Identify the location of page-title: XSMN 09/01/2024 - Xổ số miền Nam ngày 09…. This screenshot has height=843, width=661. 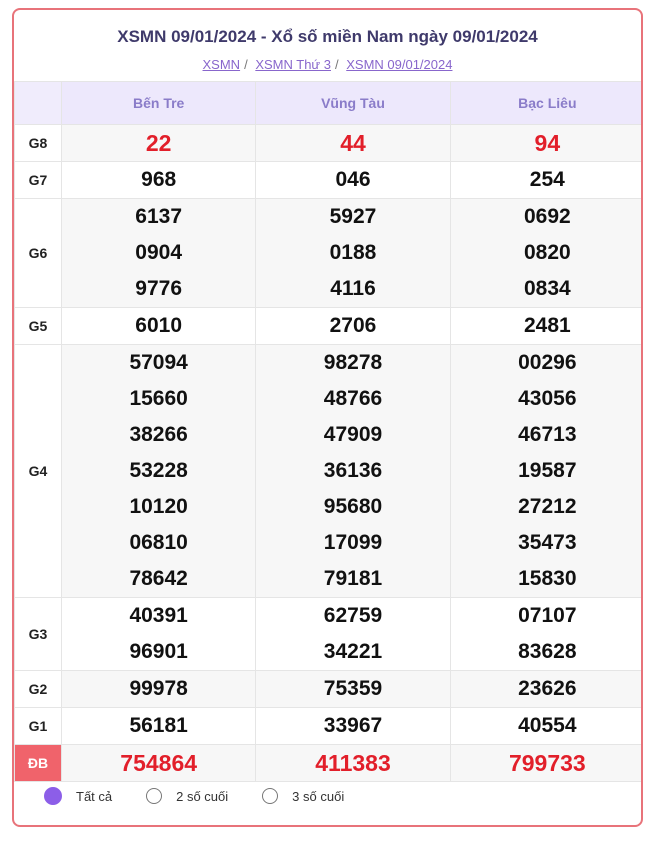
(327, 36).